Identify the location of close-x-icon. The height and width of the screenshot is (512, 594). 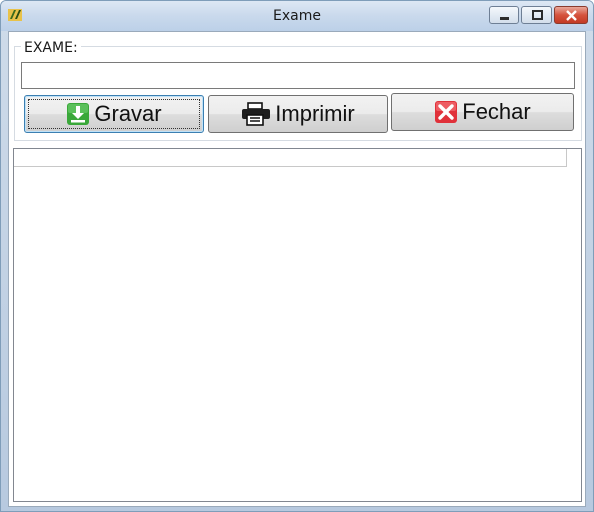
(446, 112).